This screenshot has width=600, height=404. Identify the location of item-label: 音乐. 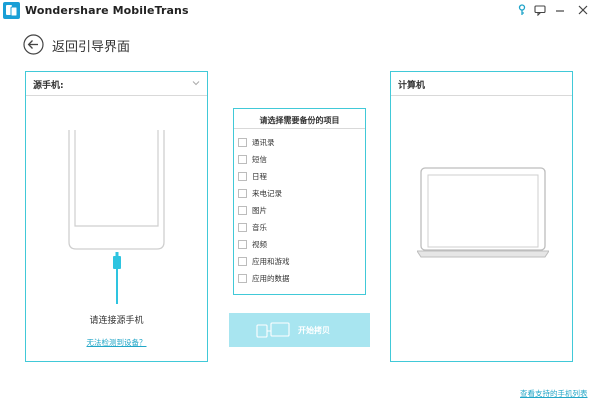
(259, 227).